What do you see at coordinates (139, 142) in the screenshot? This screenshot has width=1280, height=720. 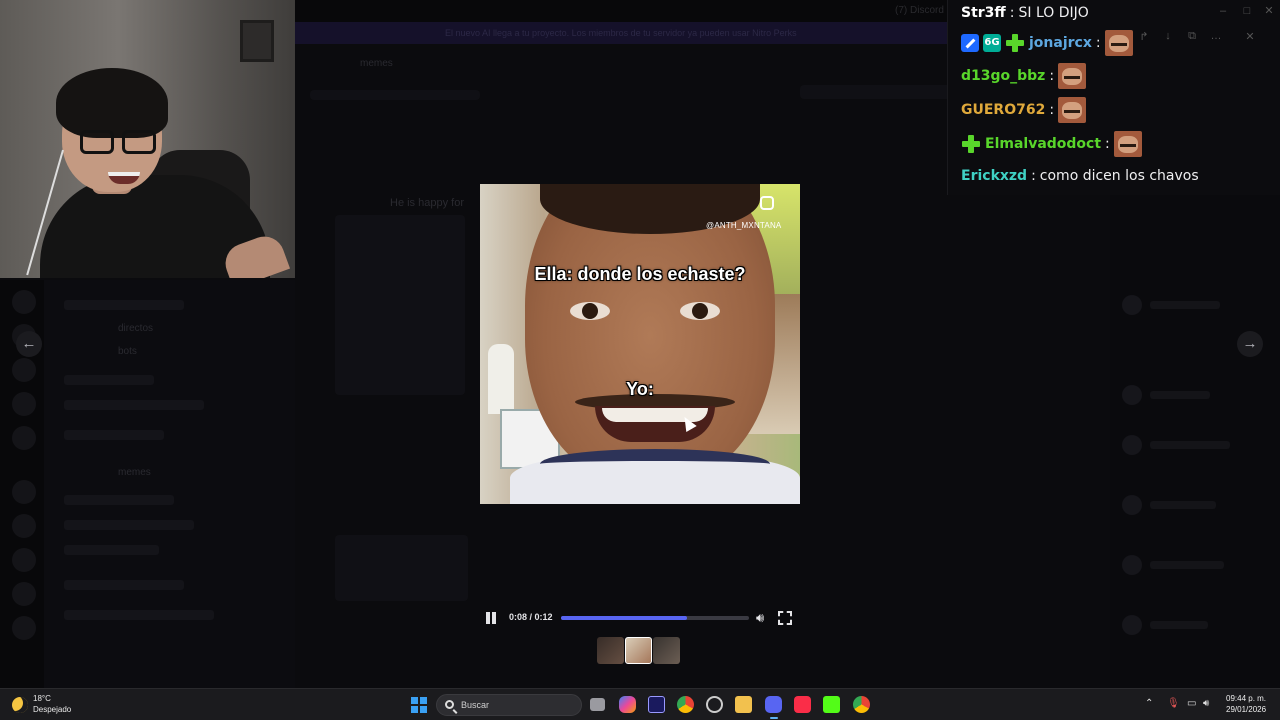 I see `glasses-lens` at bounding box center [139, 142].